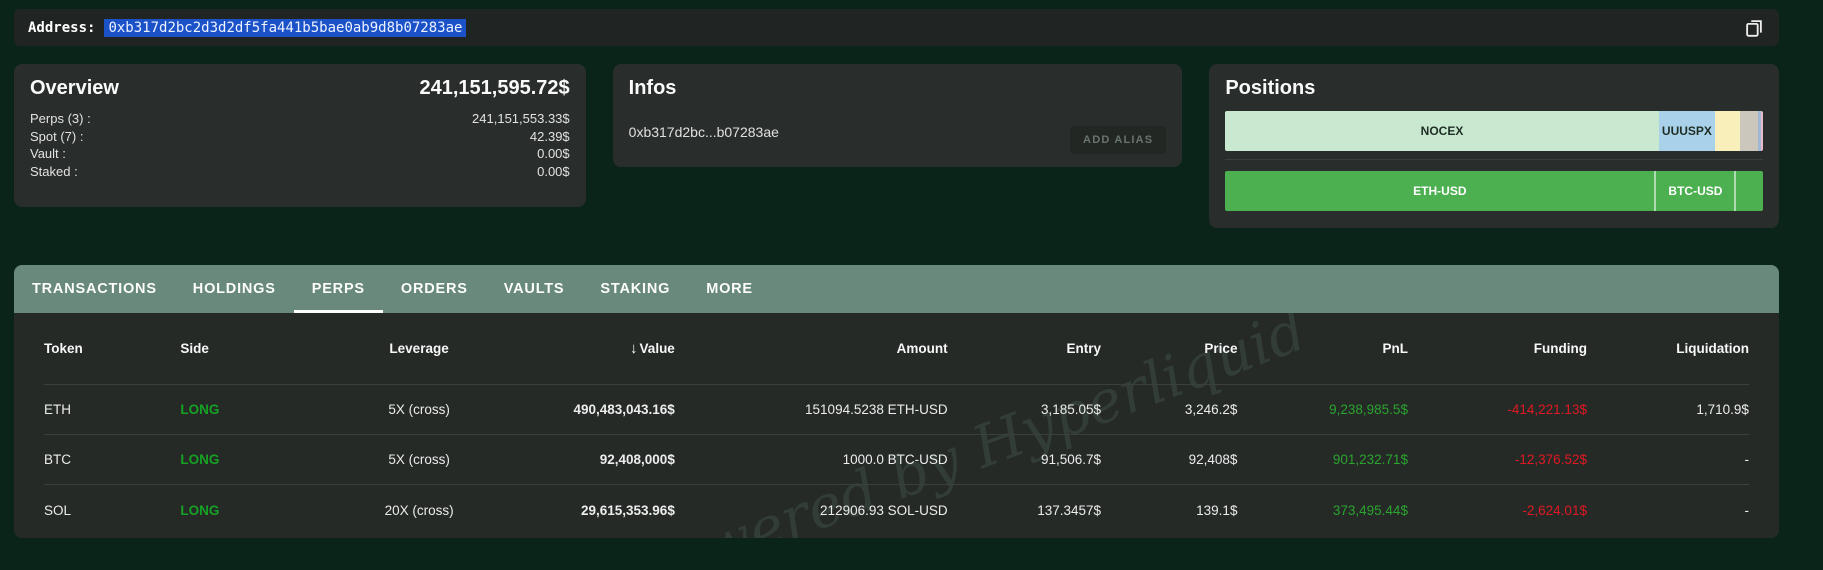 The height and width of the screenshot is (570, 1823). Describe the element at coordinates (1370, 510) in the screenshot. I see `pnl-cell: 373,495.44$` at that location.